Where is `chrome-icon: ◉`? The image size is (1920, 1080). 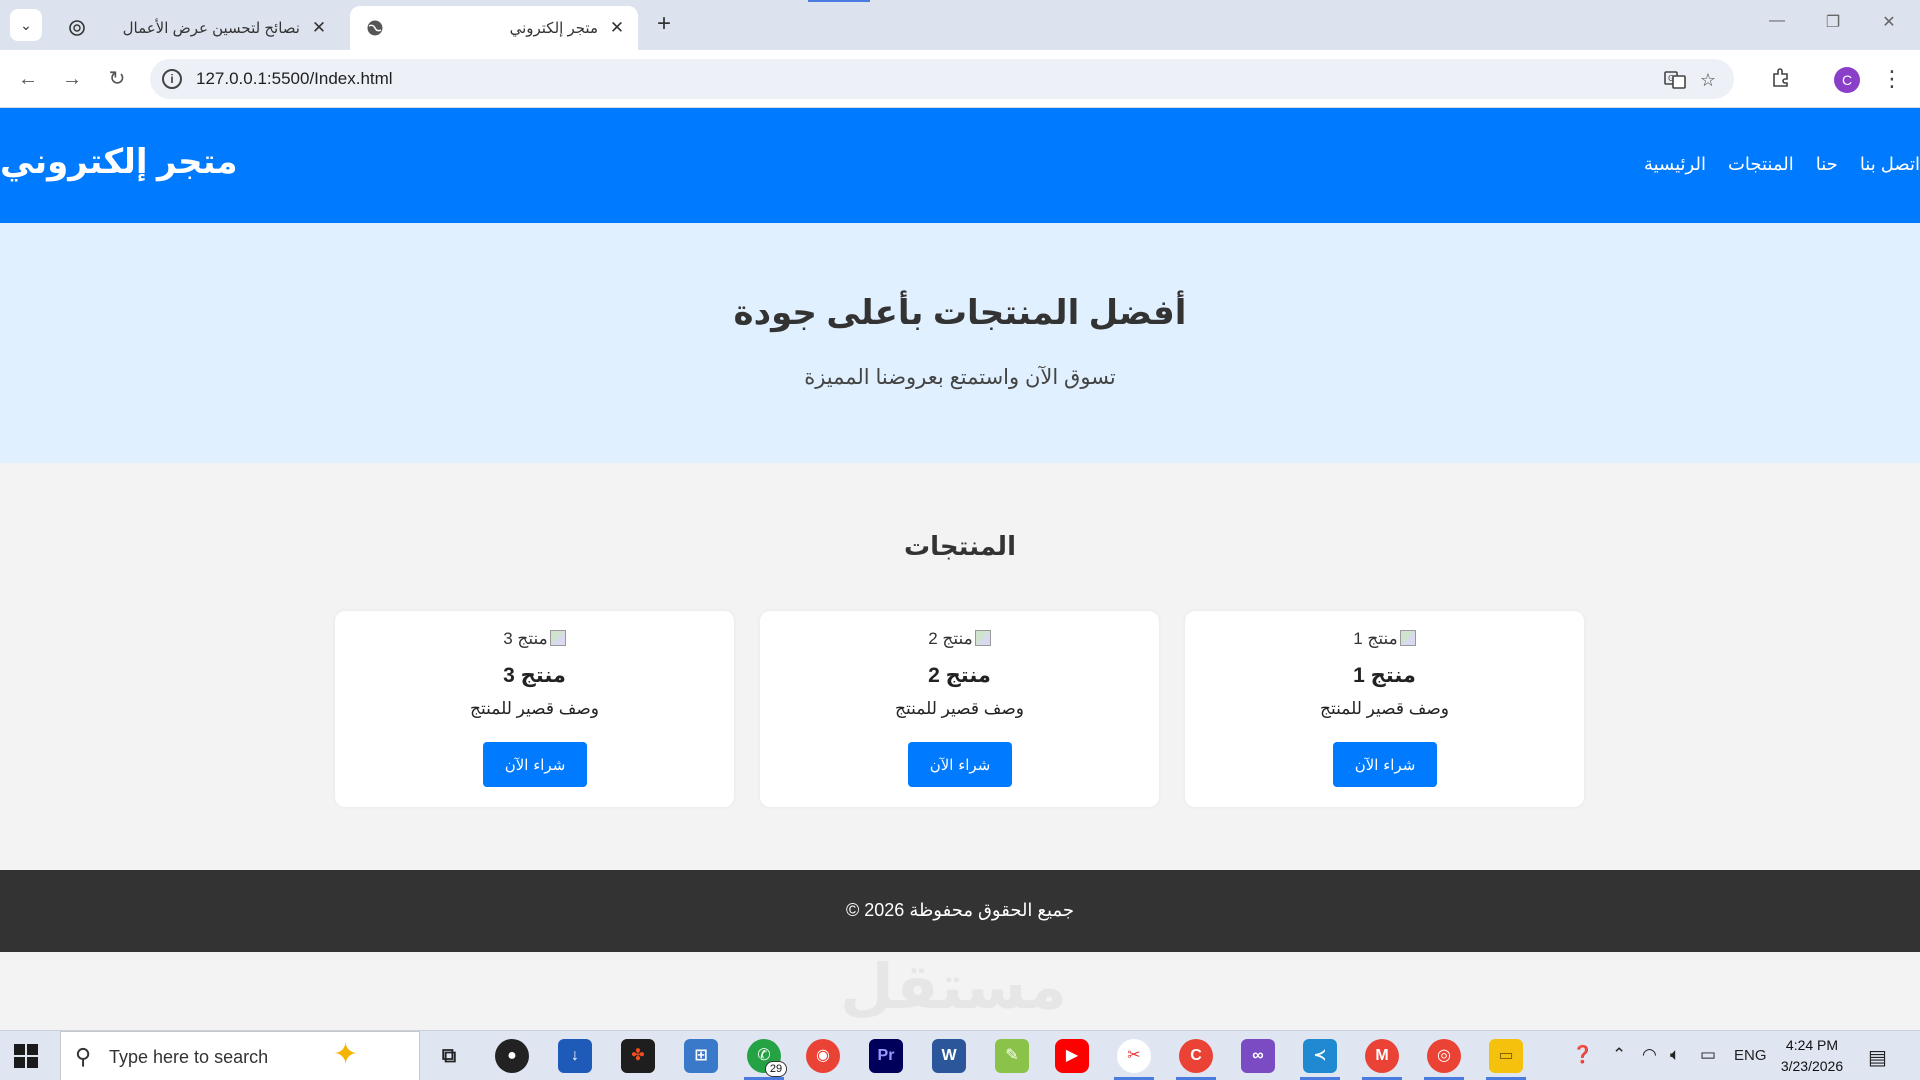
chrome-icon: ◉ is located at coordinates (823, 1056).